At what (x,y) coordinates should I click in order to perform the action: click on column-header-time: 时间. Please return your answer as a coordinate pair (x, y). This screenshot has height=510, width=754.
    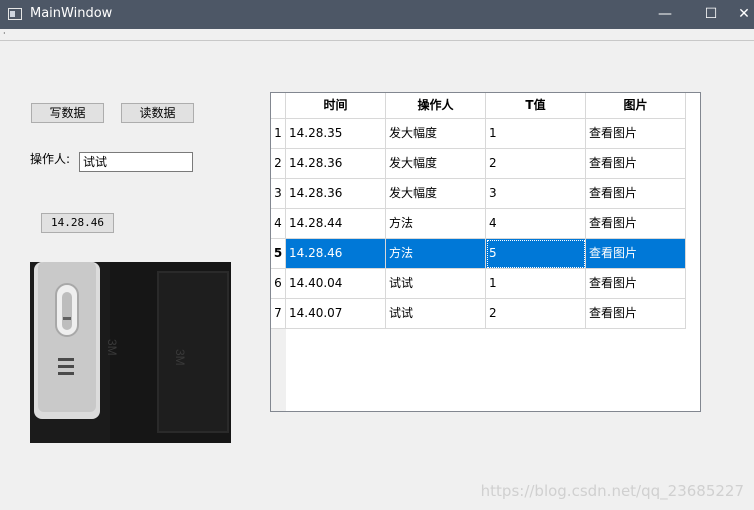
    Looking at the image, I should click on (336, 106).